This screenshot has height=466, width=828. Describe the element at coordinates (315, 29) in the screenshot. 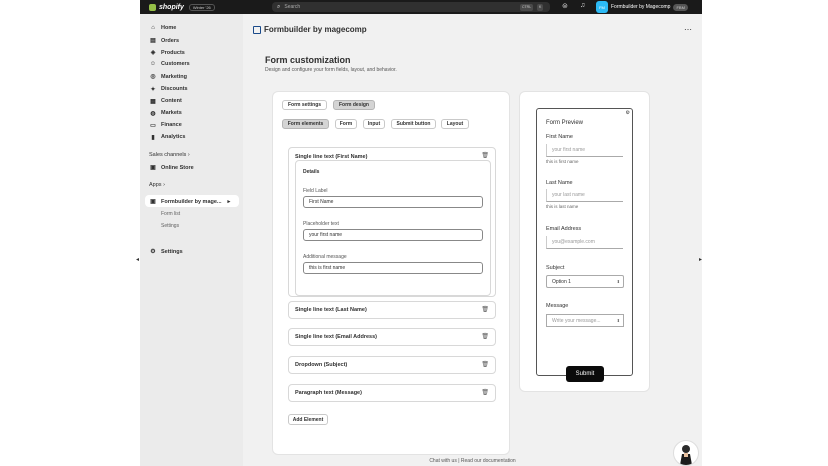

I see `app-title-text: Formbuilder by magecomp` at that location.